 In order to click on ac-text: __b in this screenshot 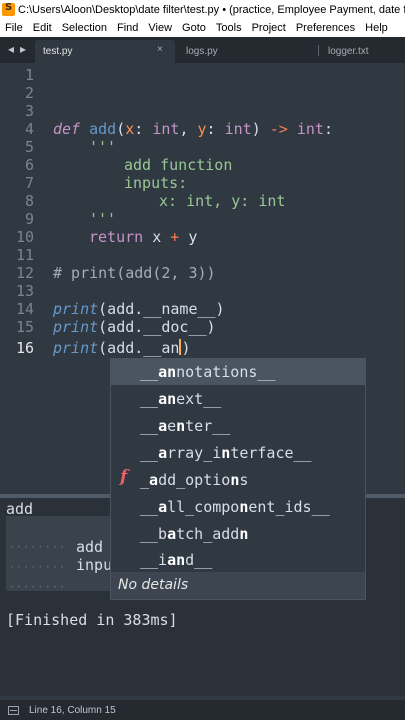, I will do `click(154, 534)`.